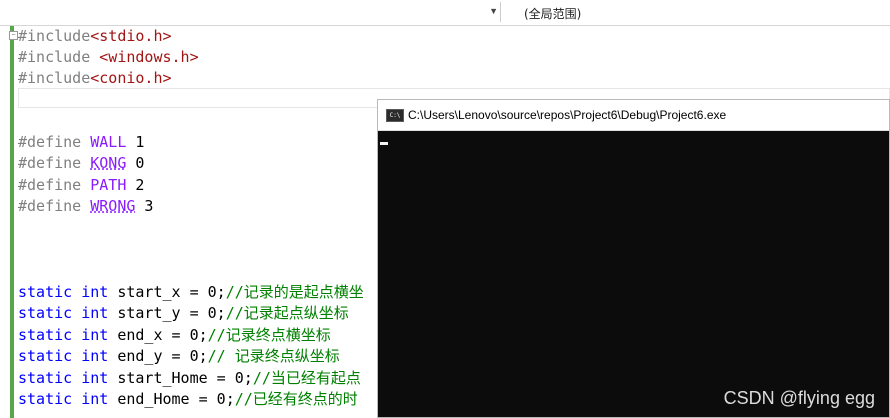 The image size is (890, 418). What do you see at coordinates (95, 36) in the screenshot?
I see `code-line-include-stdio: #include<stdio.h>` at bounding box center [95, 36].